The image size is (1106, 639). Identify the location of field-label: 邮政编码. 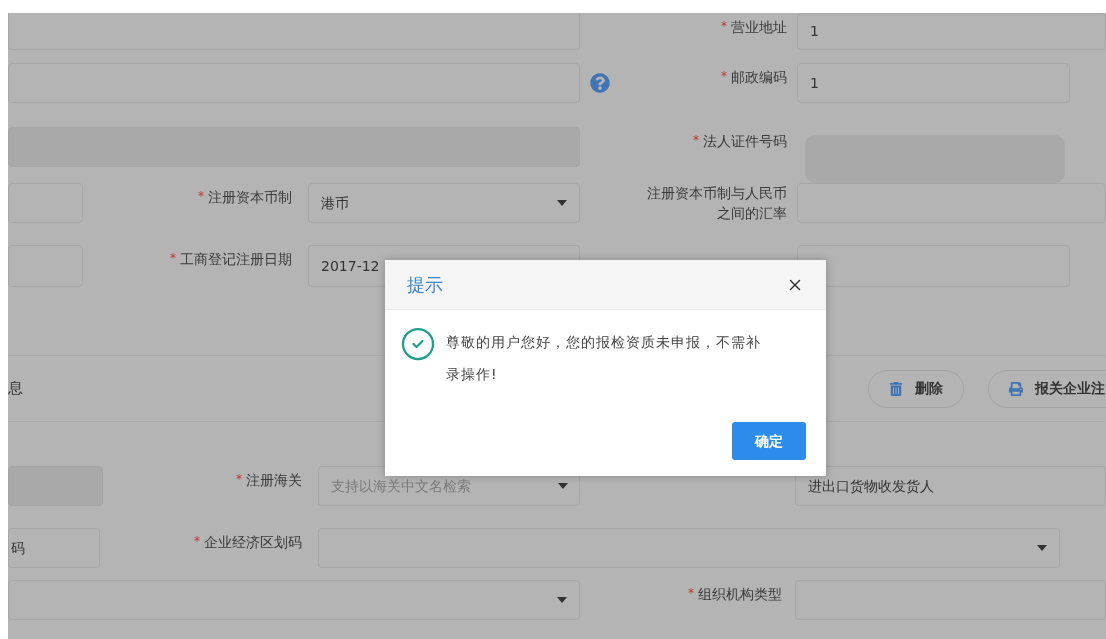
(759, 77).